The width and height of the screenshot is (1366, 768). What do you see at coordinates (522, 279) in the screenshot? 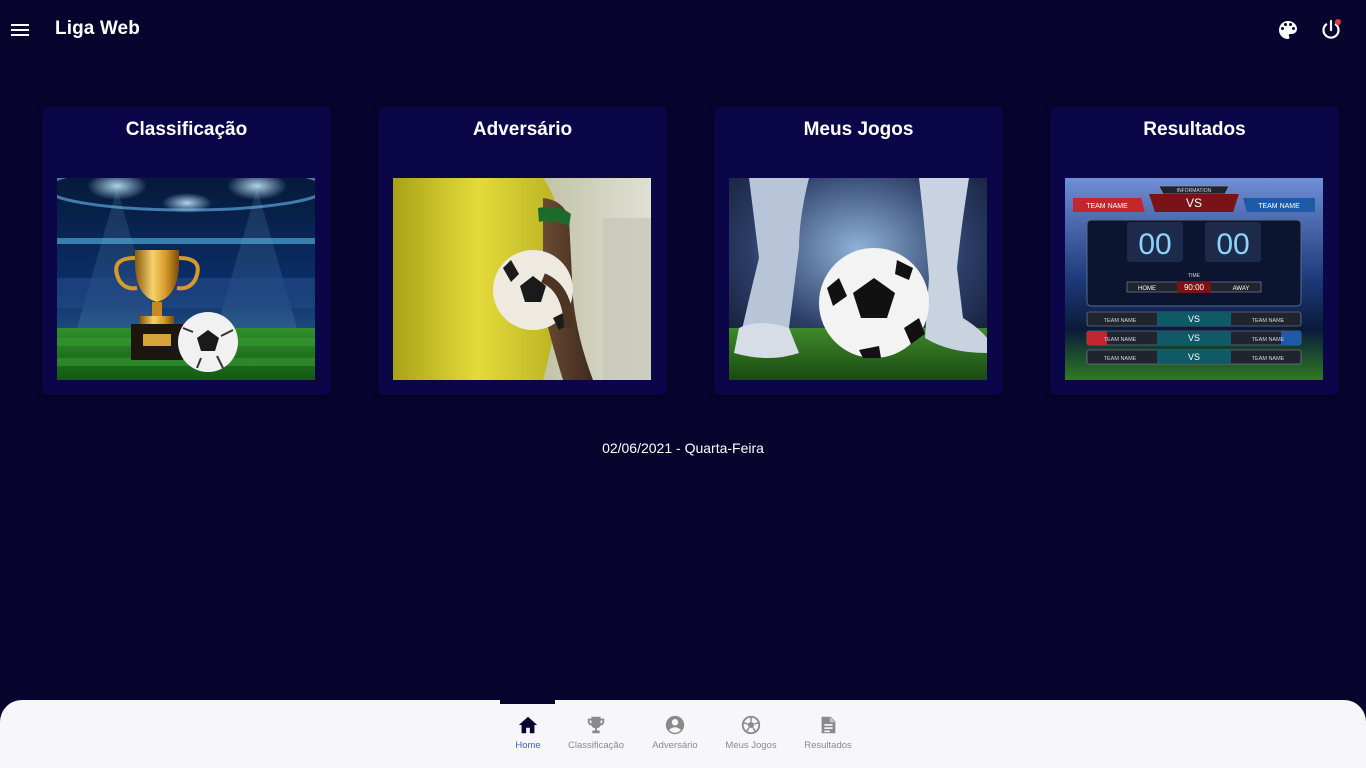
I see `player-with-ball-image` at bounding box center [522, 279].